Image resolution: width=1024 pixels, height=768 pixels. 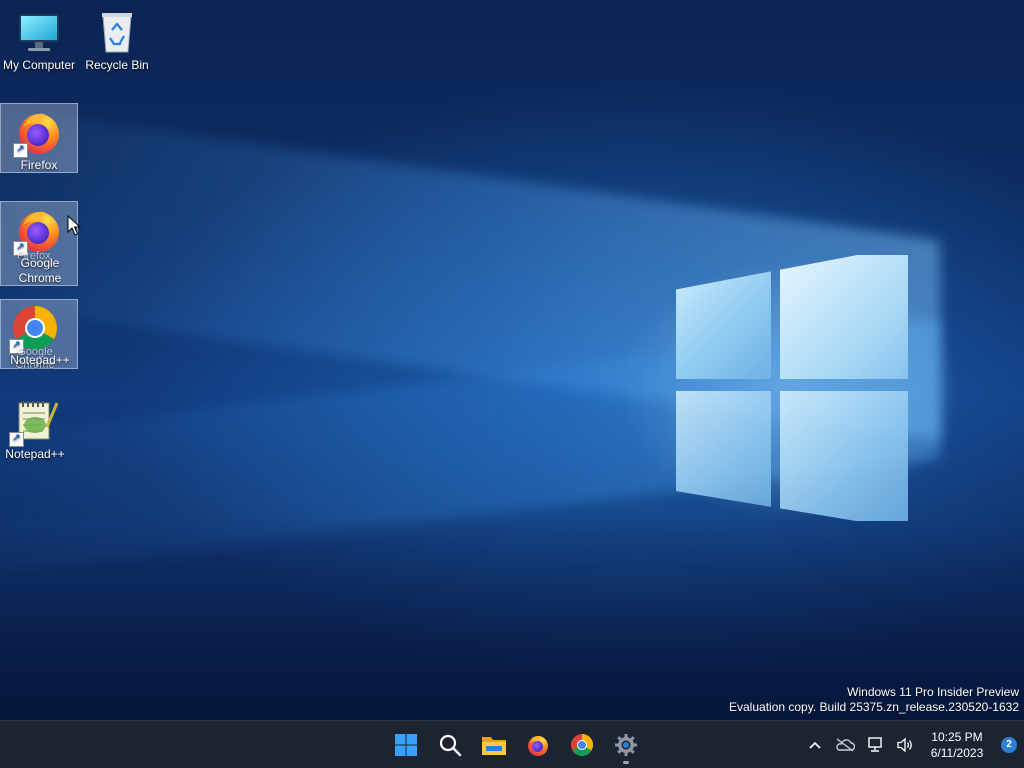 I want to click on notification-badge: 2, so click(x=1009, y=745).